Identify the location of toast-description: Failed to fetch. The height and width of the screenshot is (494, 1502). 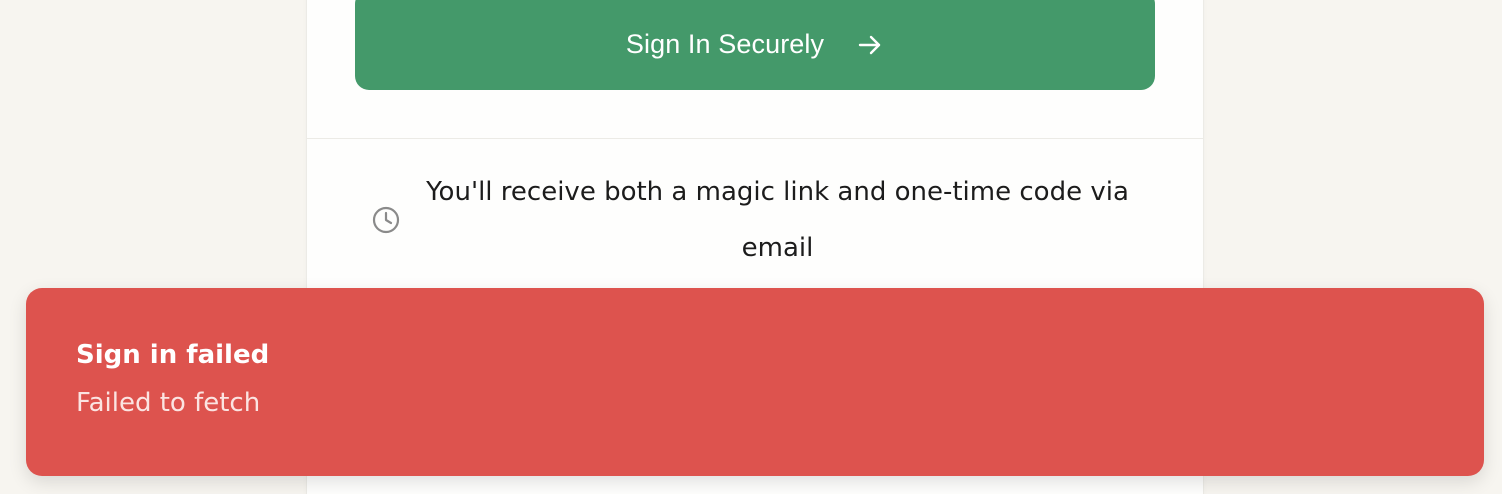
(168, 403).